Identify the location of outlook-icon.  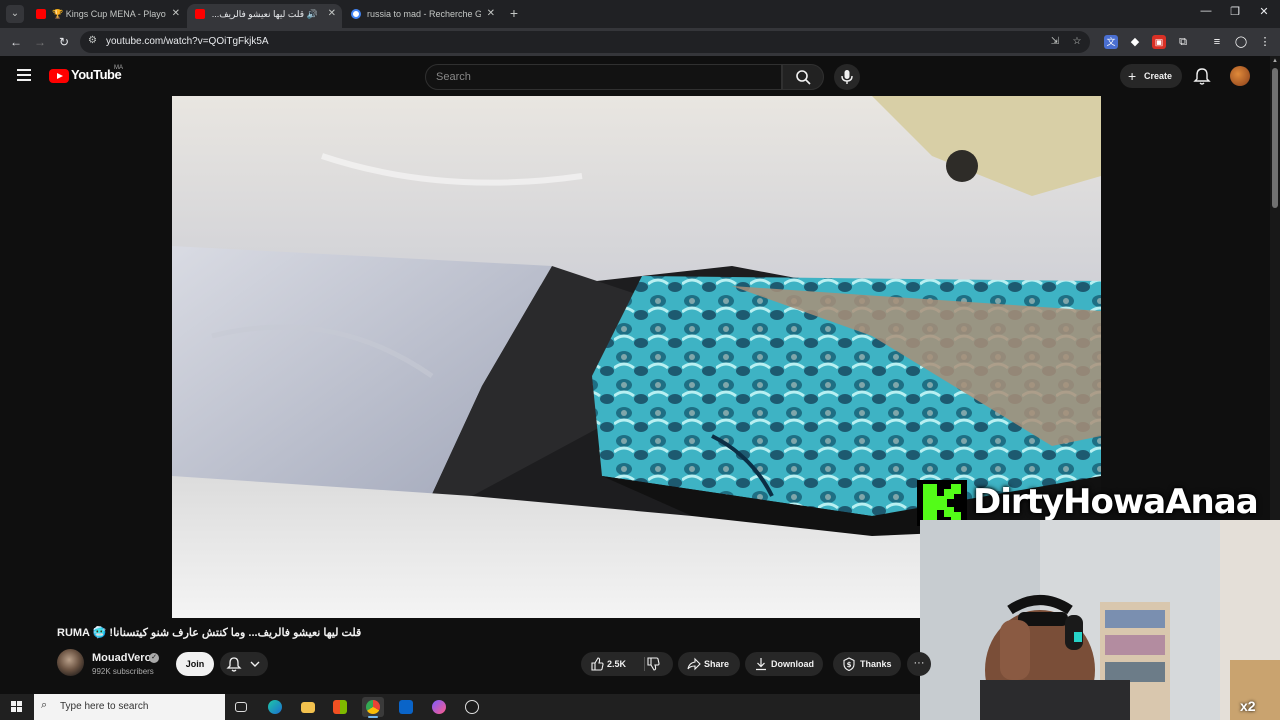
(406, 707).